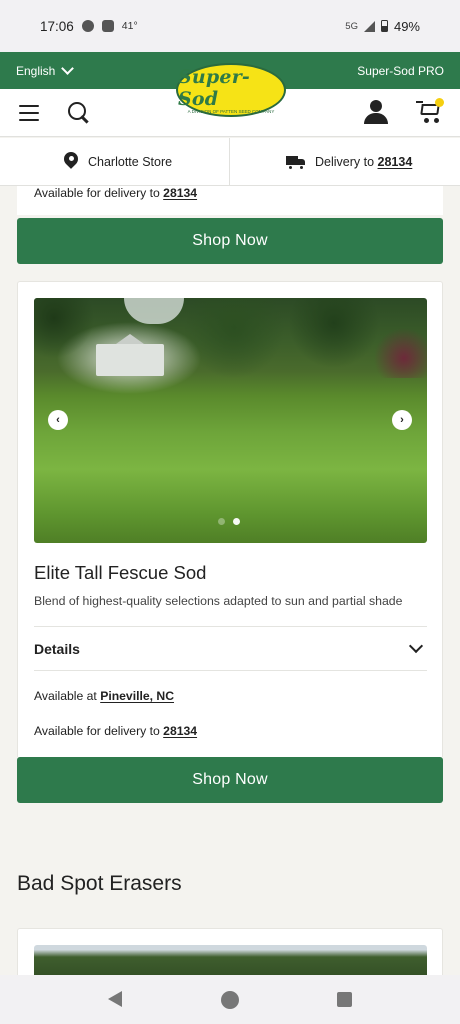  I want to click on account-icon, so click(376, 112).